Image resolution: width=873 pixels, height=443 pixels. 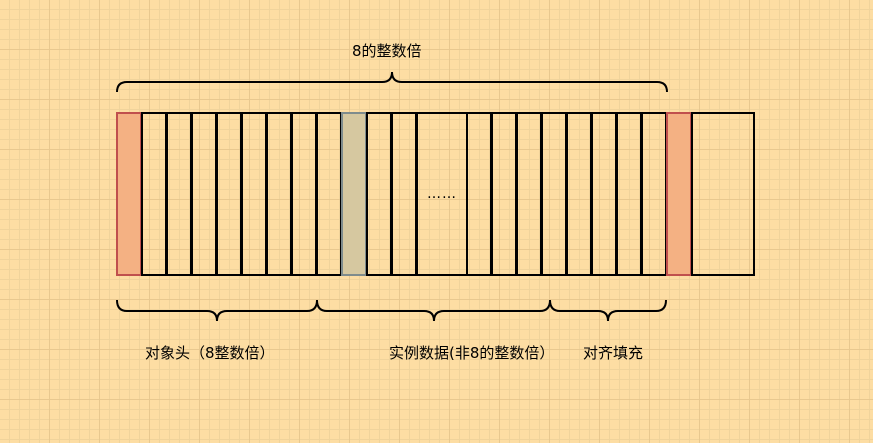 What do you see at coordinates (433, 310) in the screenshot?
I see `instance-brace` at bounding box center [433, 310].